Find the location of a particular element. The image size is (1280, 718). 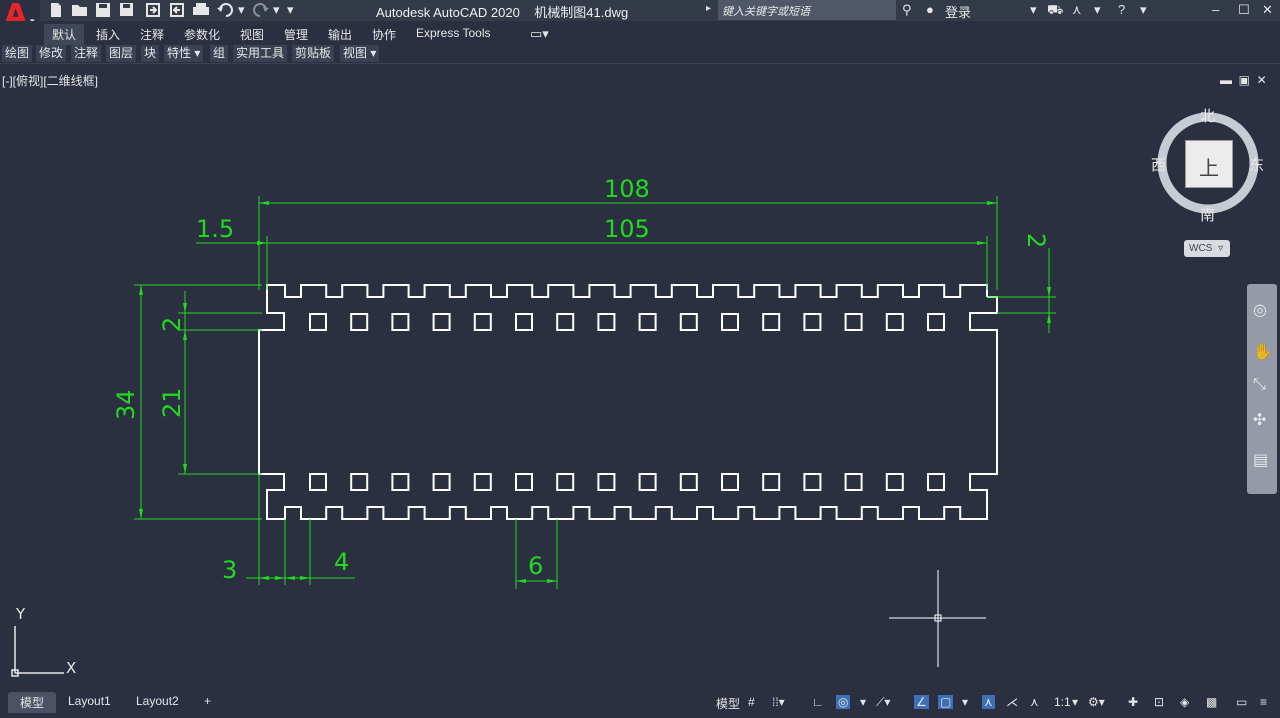

wcs-menu-button: WCS ▿ is located at coordinates (1207, 248).